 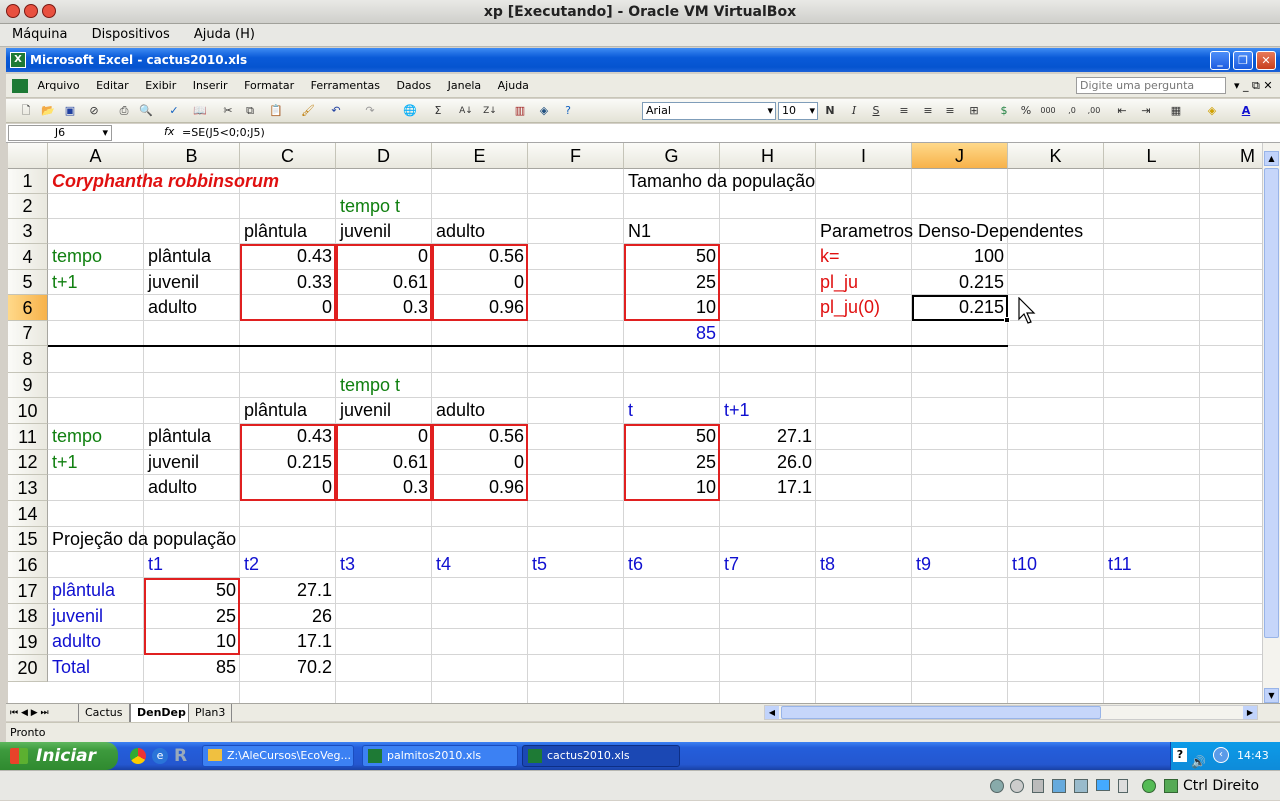 What do you see at coordinates (1094, 111) in the screenshot?
I see `decrease-decimal-icon: ,00` at bounding box center [1094, 111].